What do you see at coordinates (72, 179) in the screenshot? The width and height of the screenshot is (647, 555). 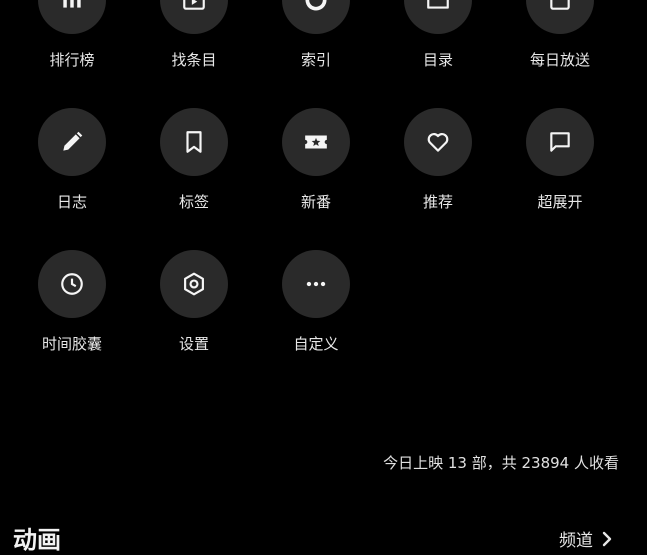 I see `menu-item-blog: 日志` at bounding box center [72, 179].